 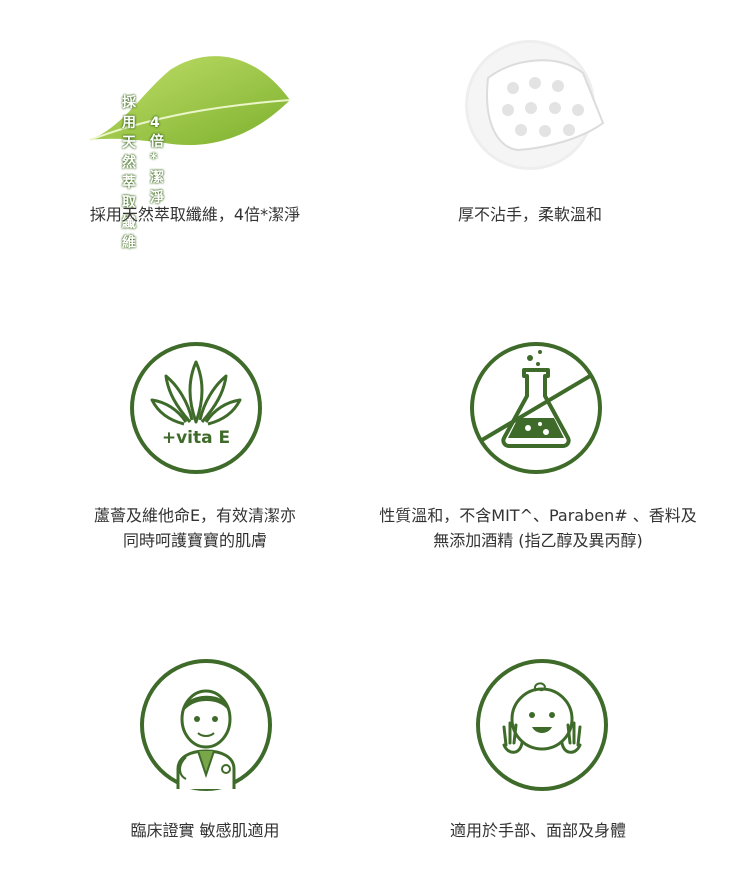 I want to click on caption-clinically-proven: 臨床證實 敏感肌適用, so click(x=205, y=830).